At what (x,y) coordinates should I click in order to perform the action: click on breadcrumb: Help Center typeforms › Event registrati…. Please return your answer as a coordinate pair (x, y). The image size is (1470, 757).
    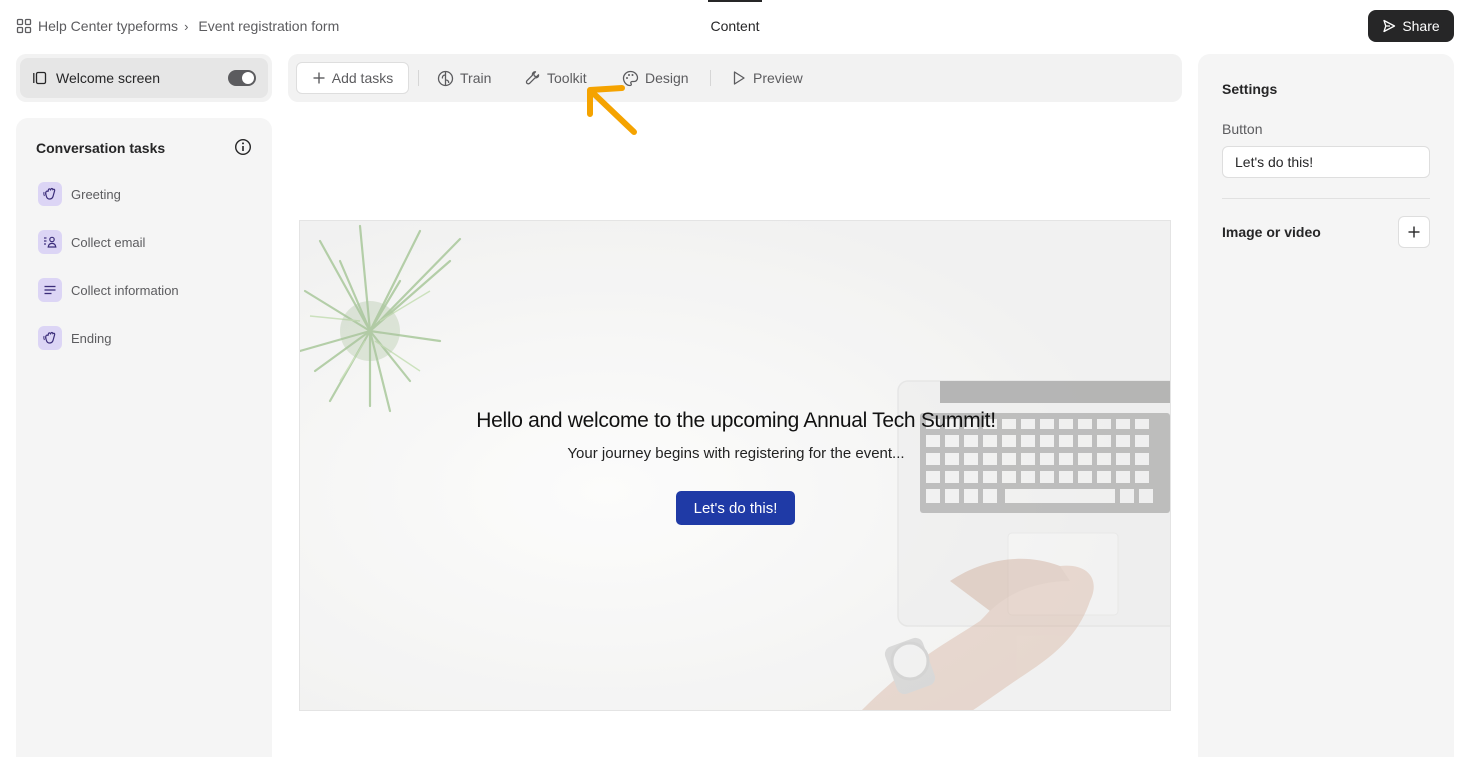
    Looking at the image, I should click on (177, 26).